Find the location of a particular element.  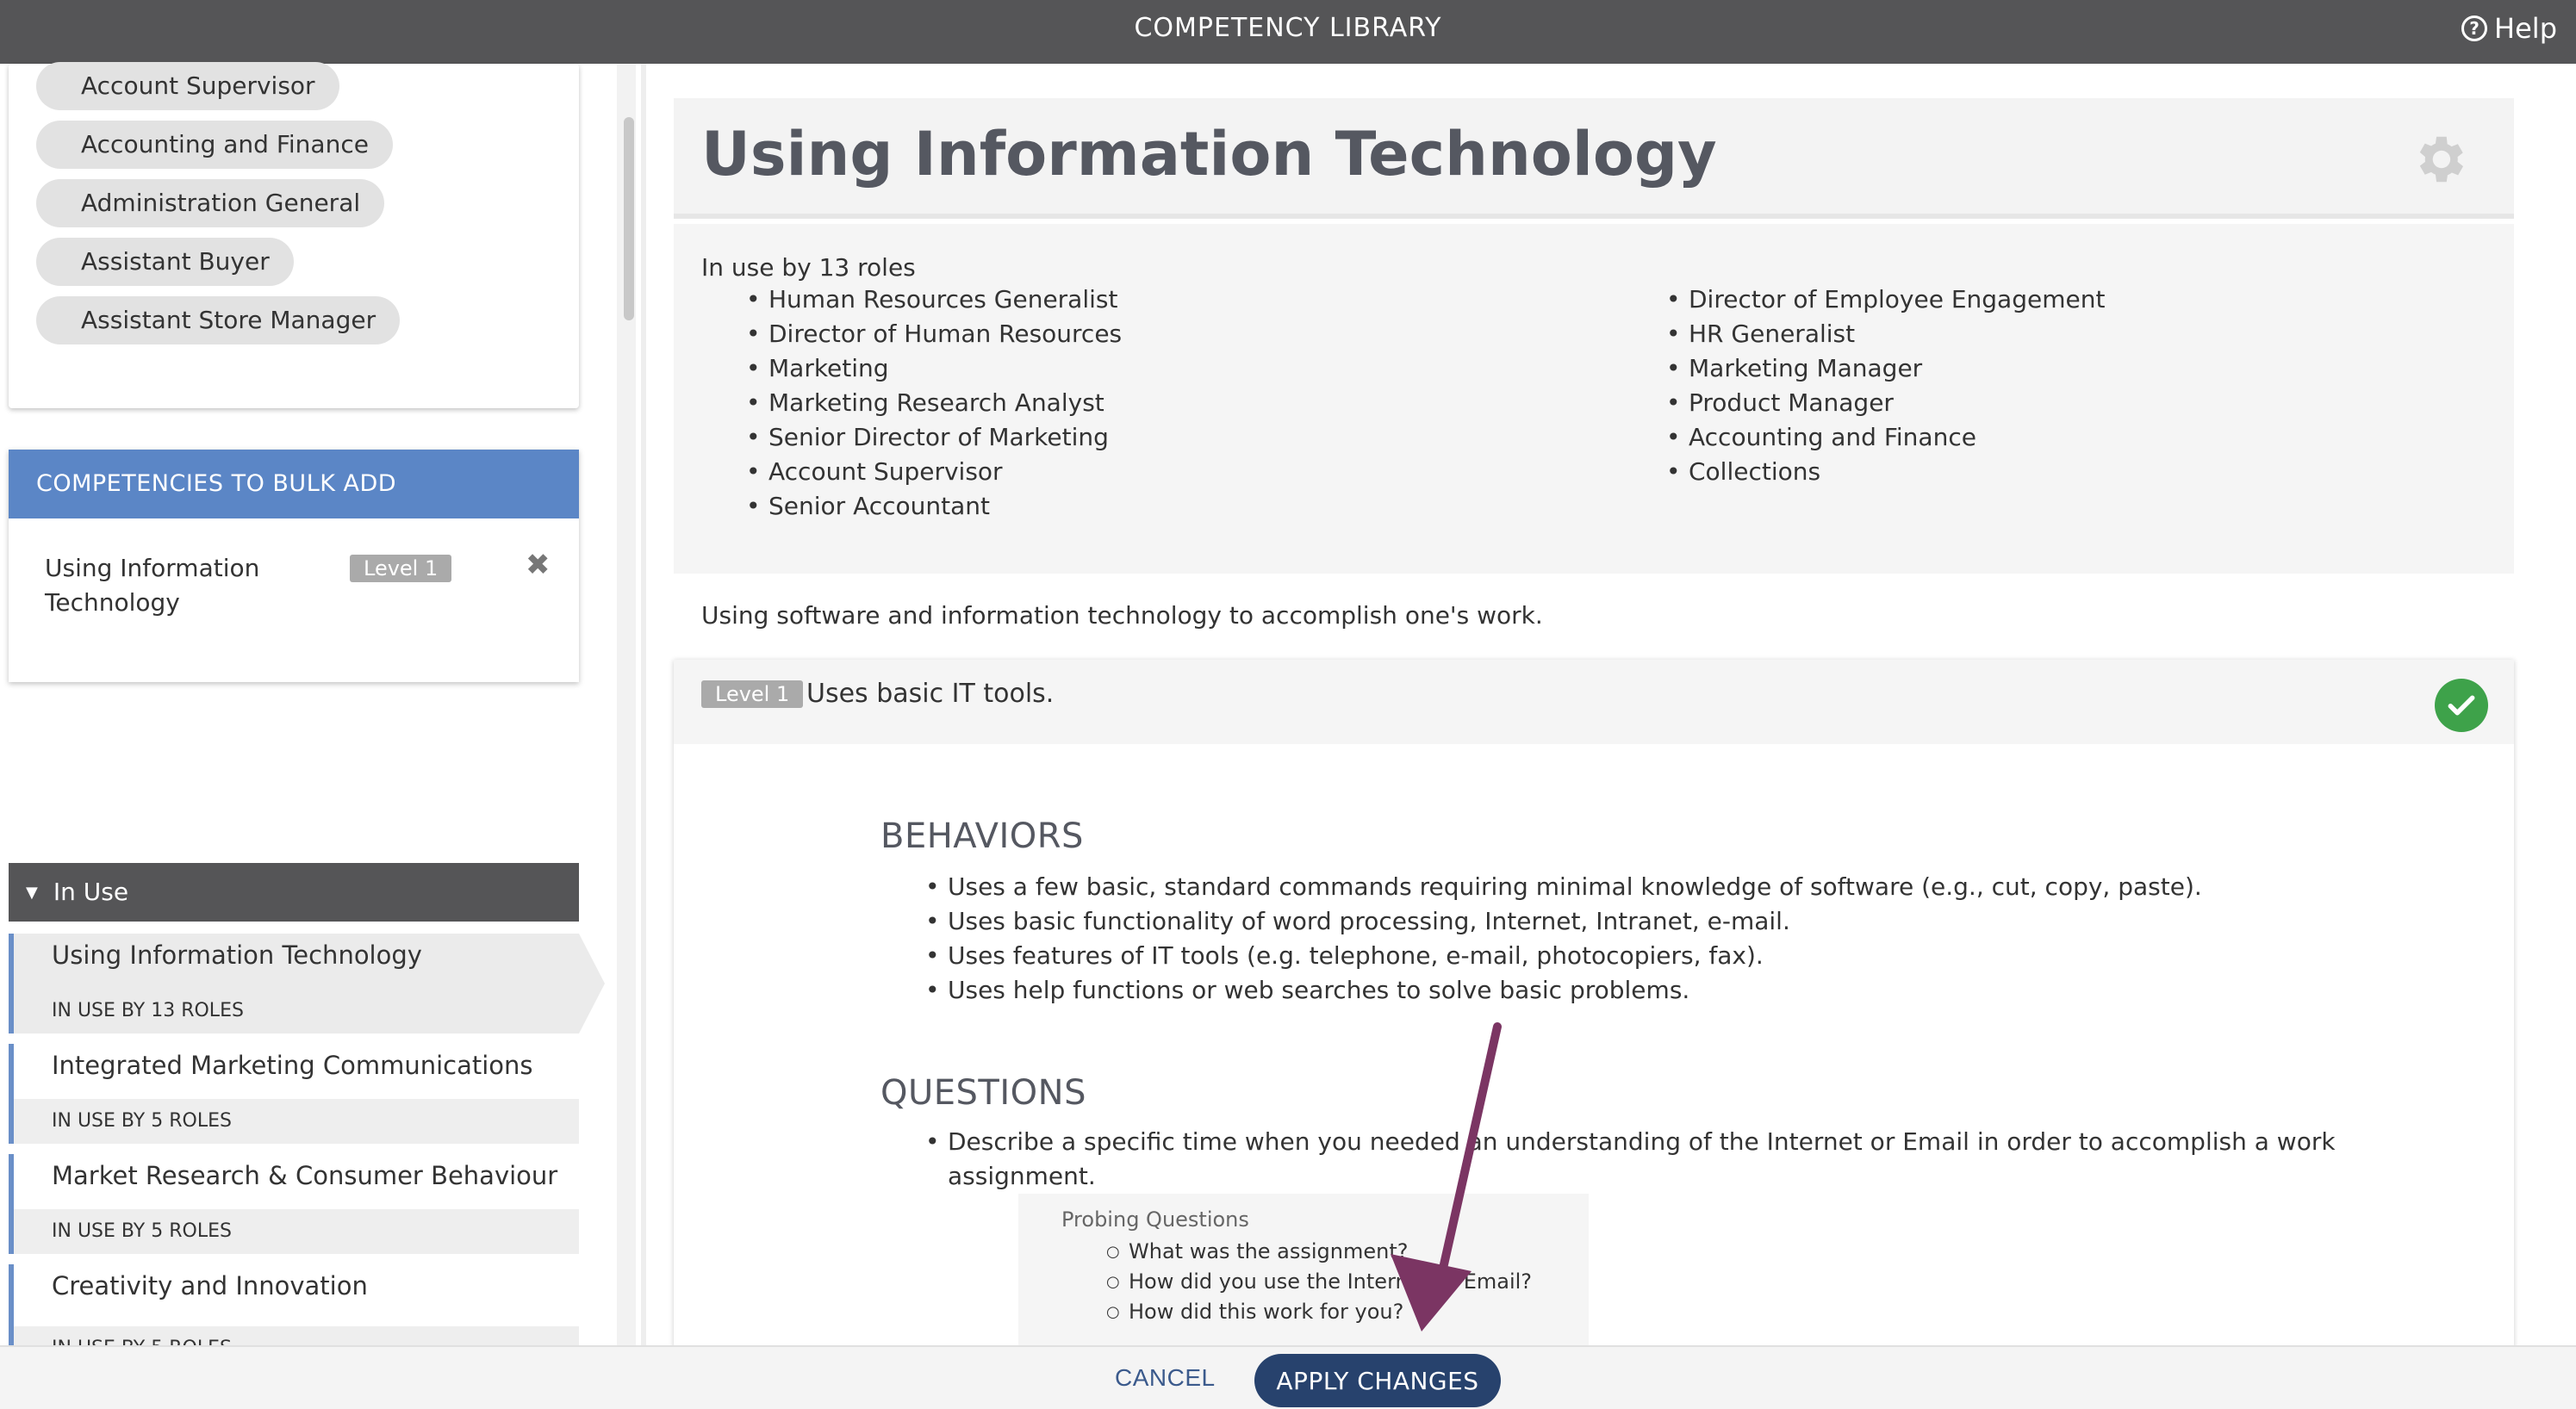

role-item: Director of Human Resources is located at coordinates (934, 334).